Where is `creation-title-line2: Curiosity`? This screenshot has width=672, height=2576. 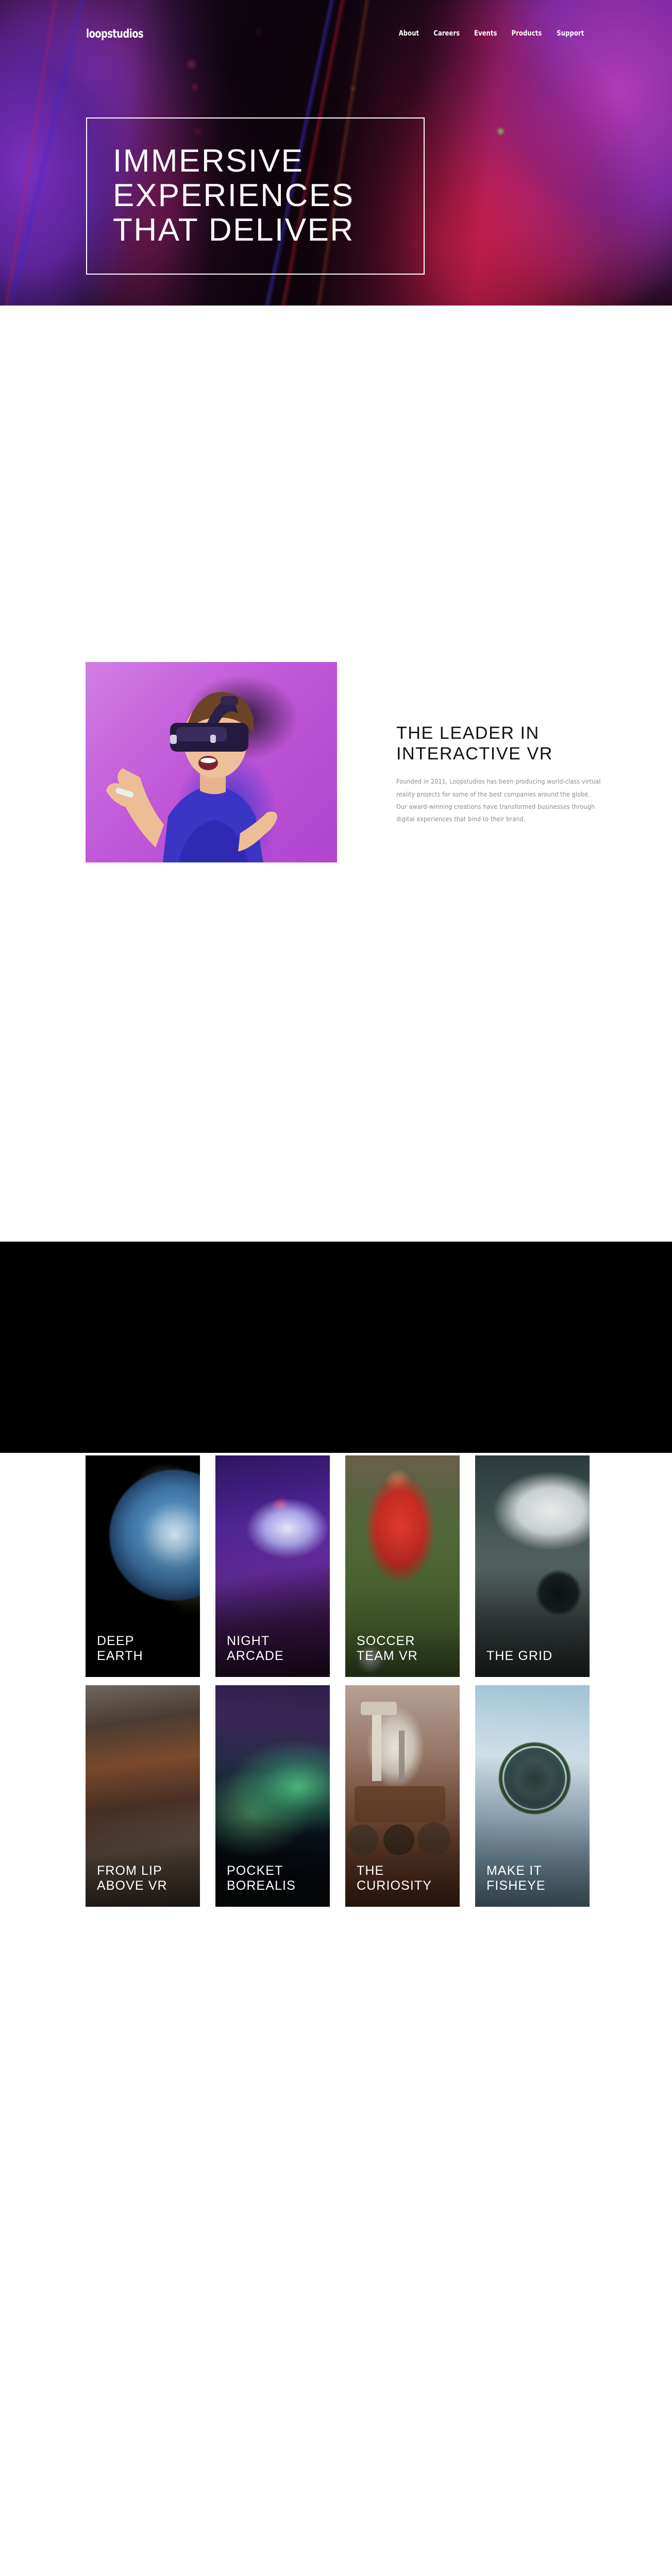 creation-title-line2: Curiosity is located at coordinates (394, 1885).